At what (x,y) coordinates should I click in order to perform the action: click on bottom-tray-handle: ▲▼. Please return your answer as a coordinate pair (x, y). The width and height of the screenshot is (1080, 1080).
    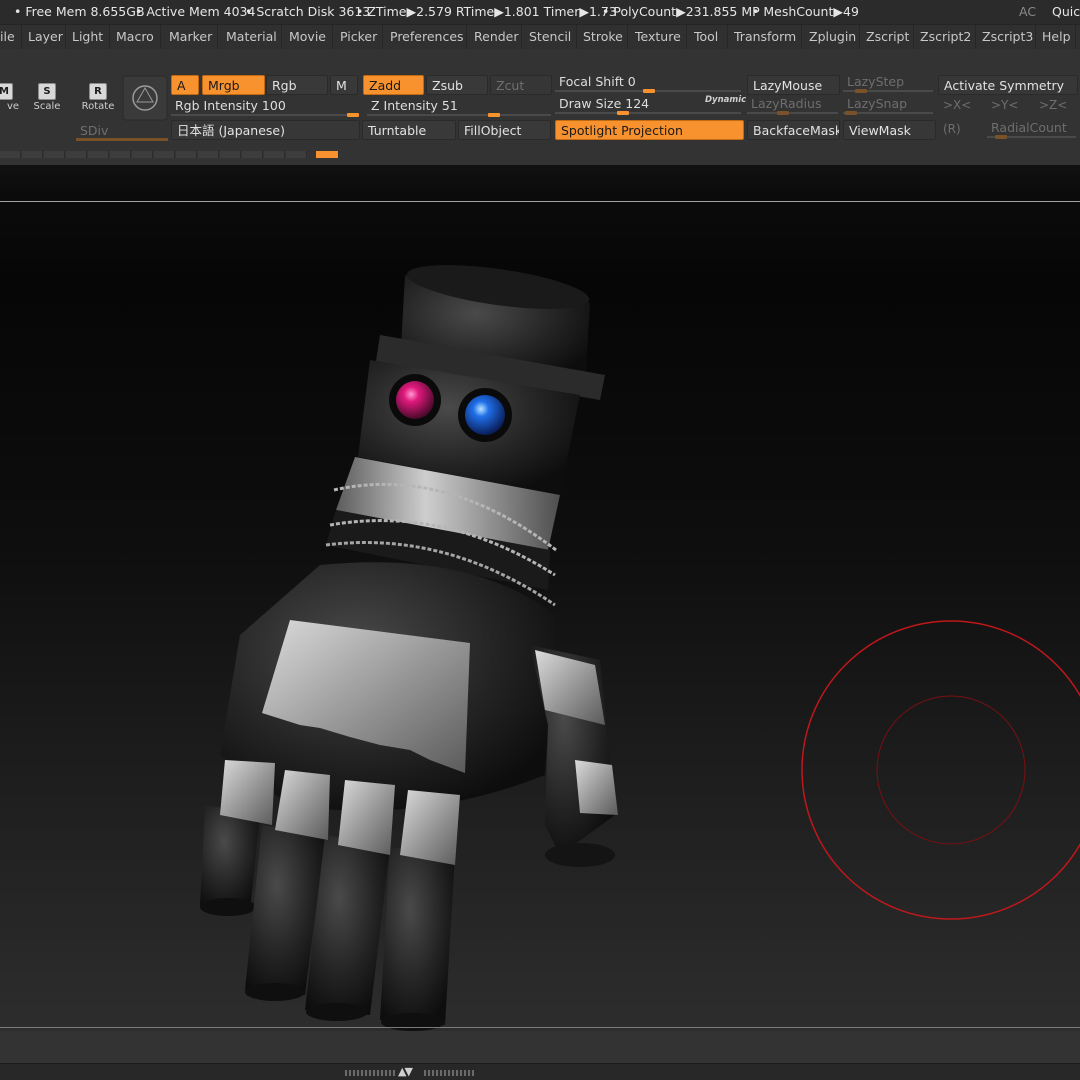
    Looking at the image, I should click on (540, 1071).